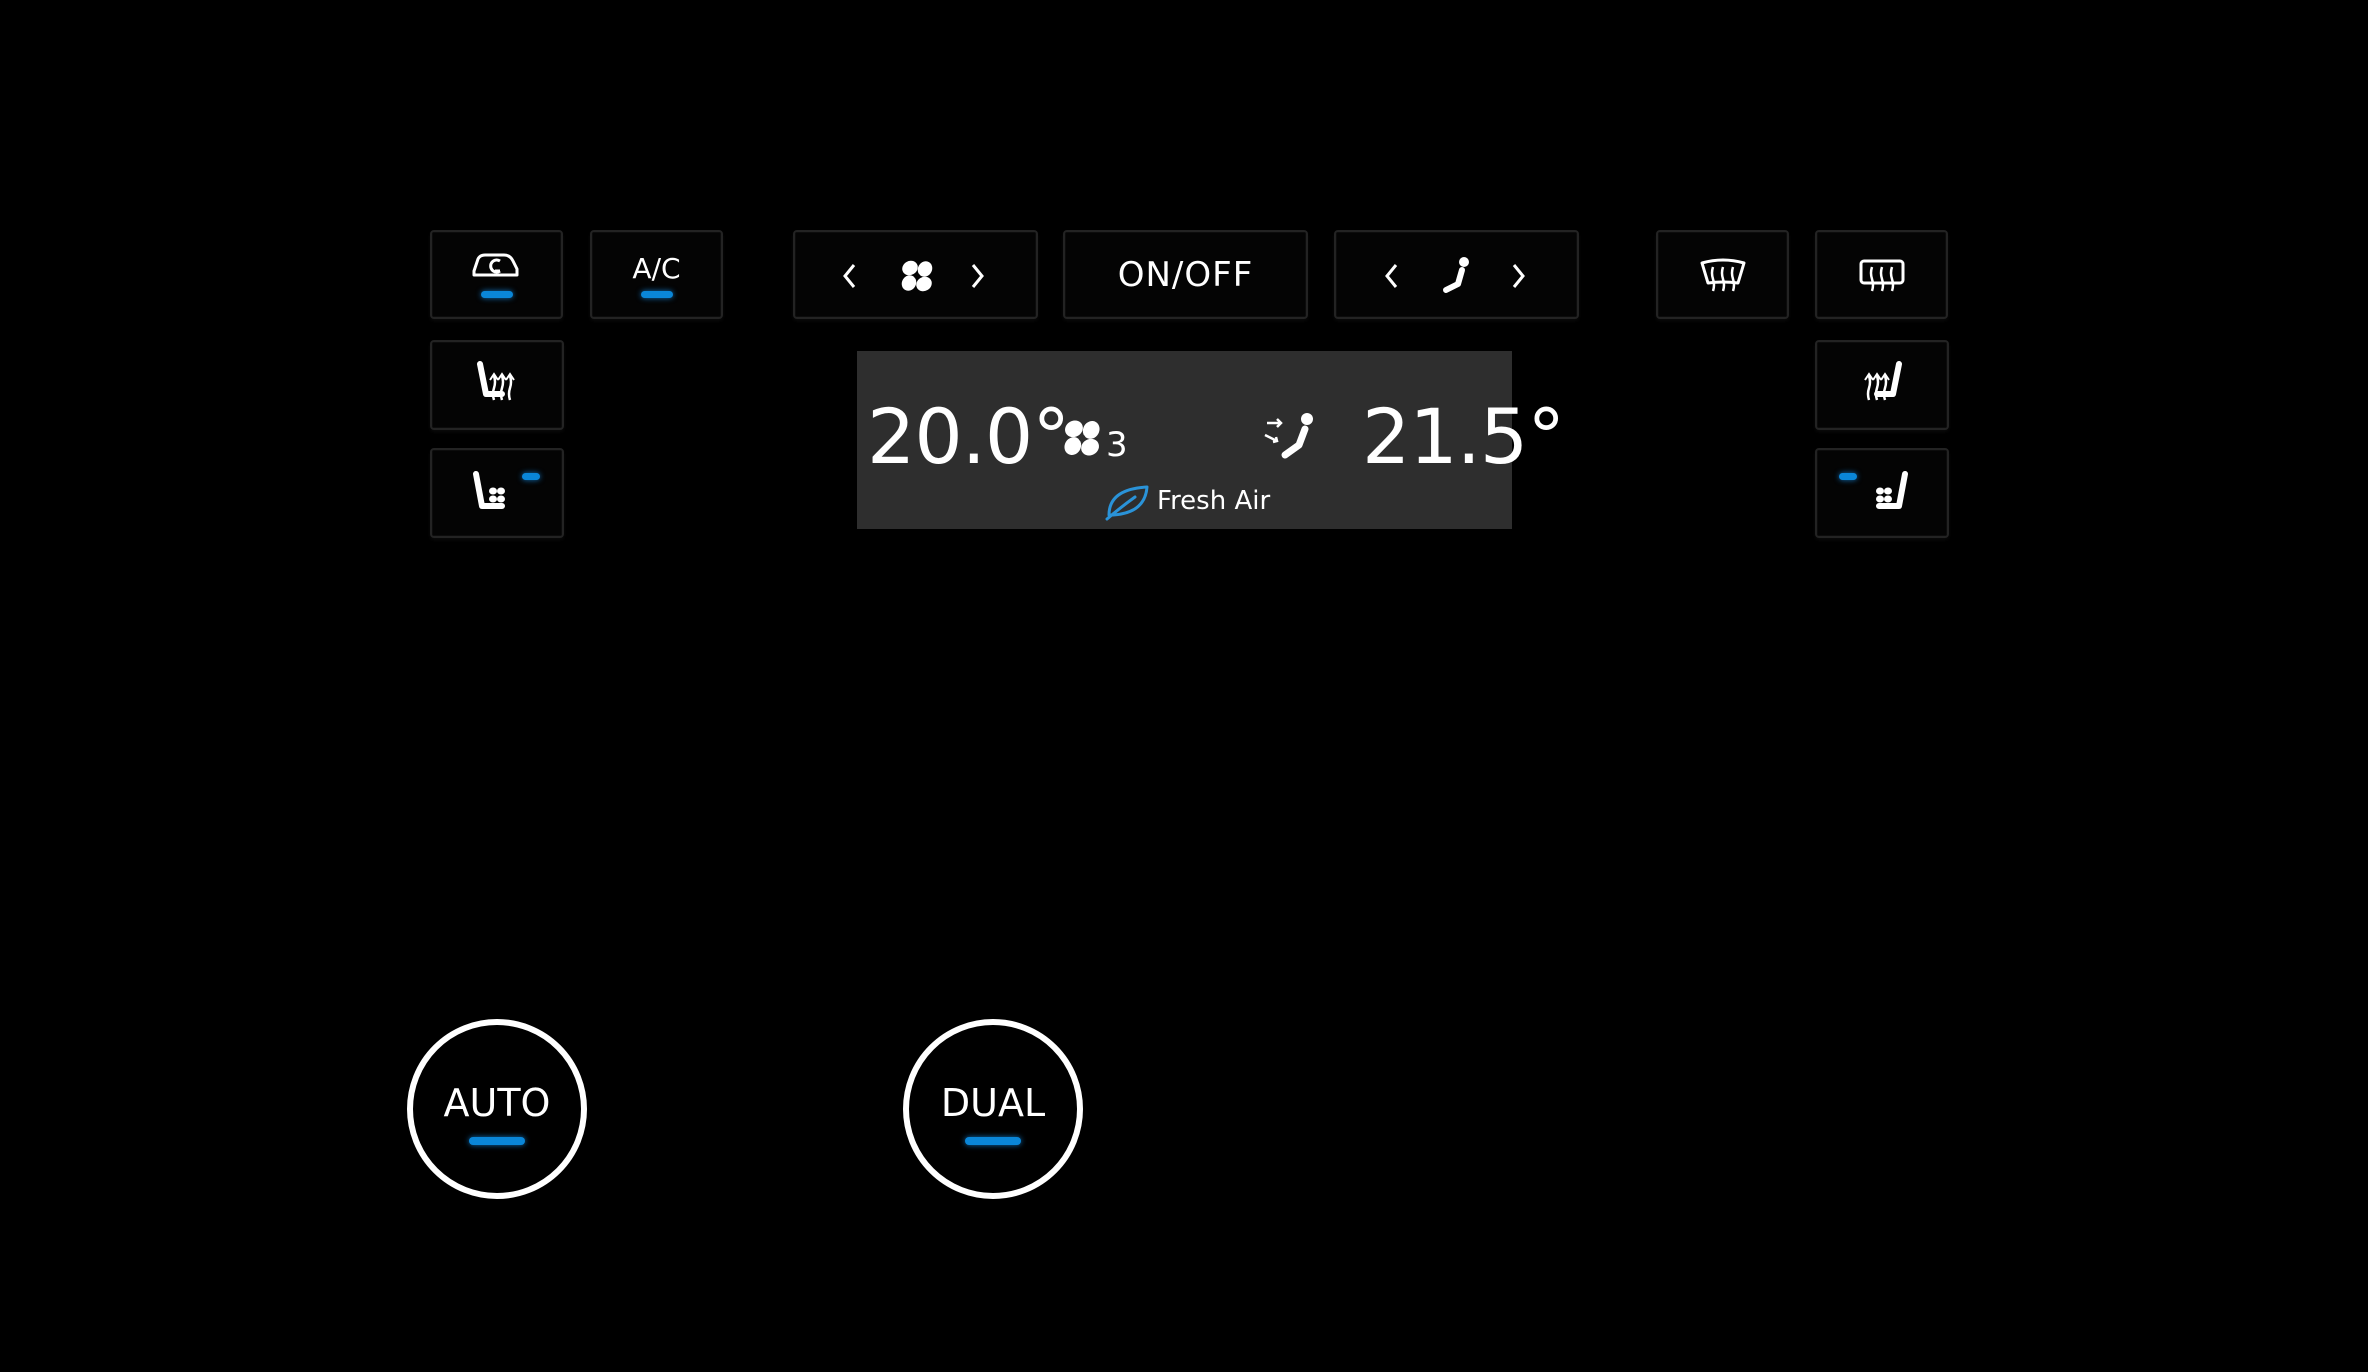 This screenshot has width=2368, height=1372. I want to click on driver-heated-seat-button, so click(497, 385).